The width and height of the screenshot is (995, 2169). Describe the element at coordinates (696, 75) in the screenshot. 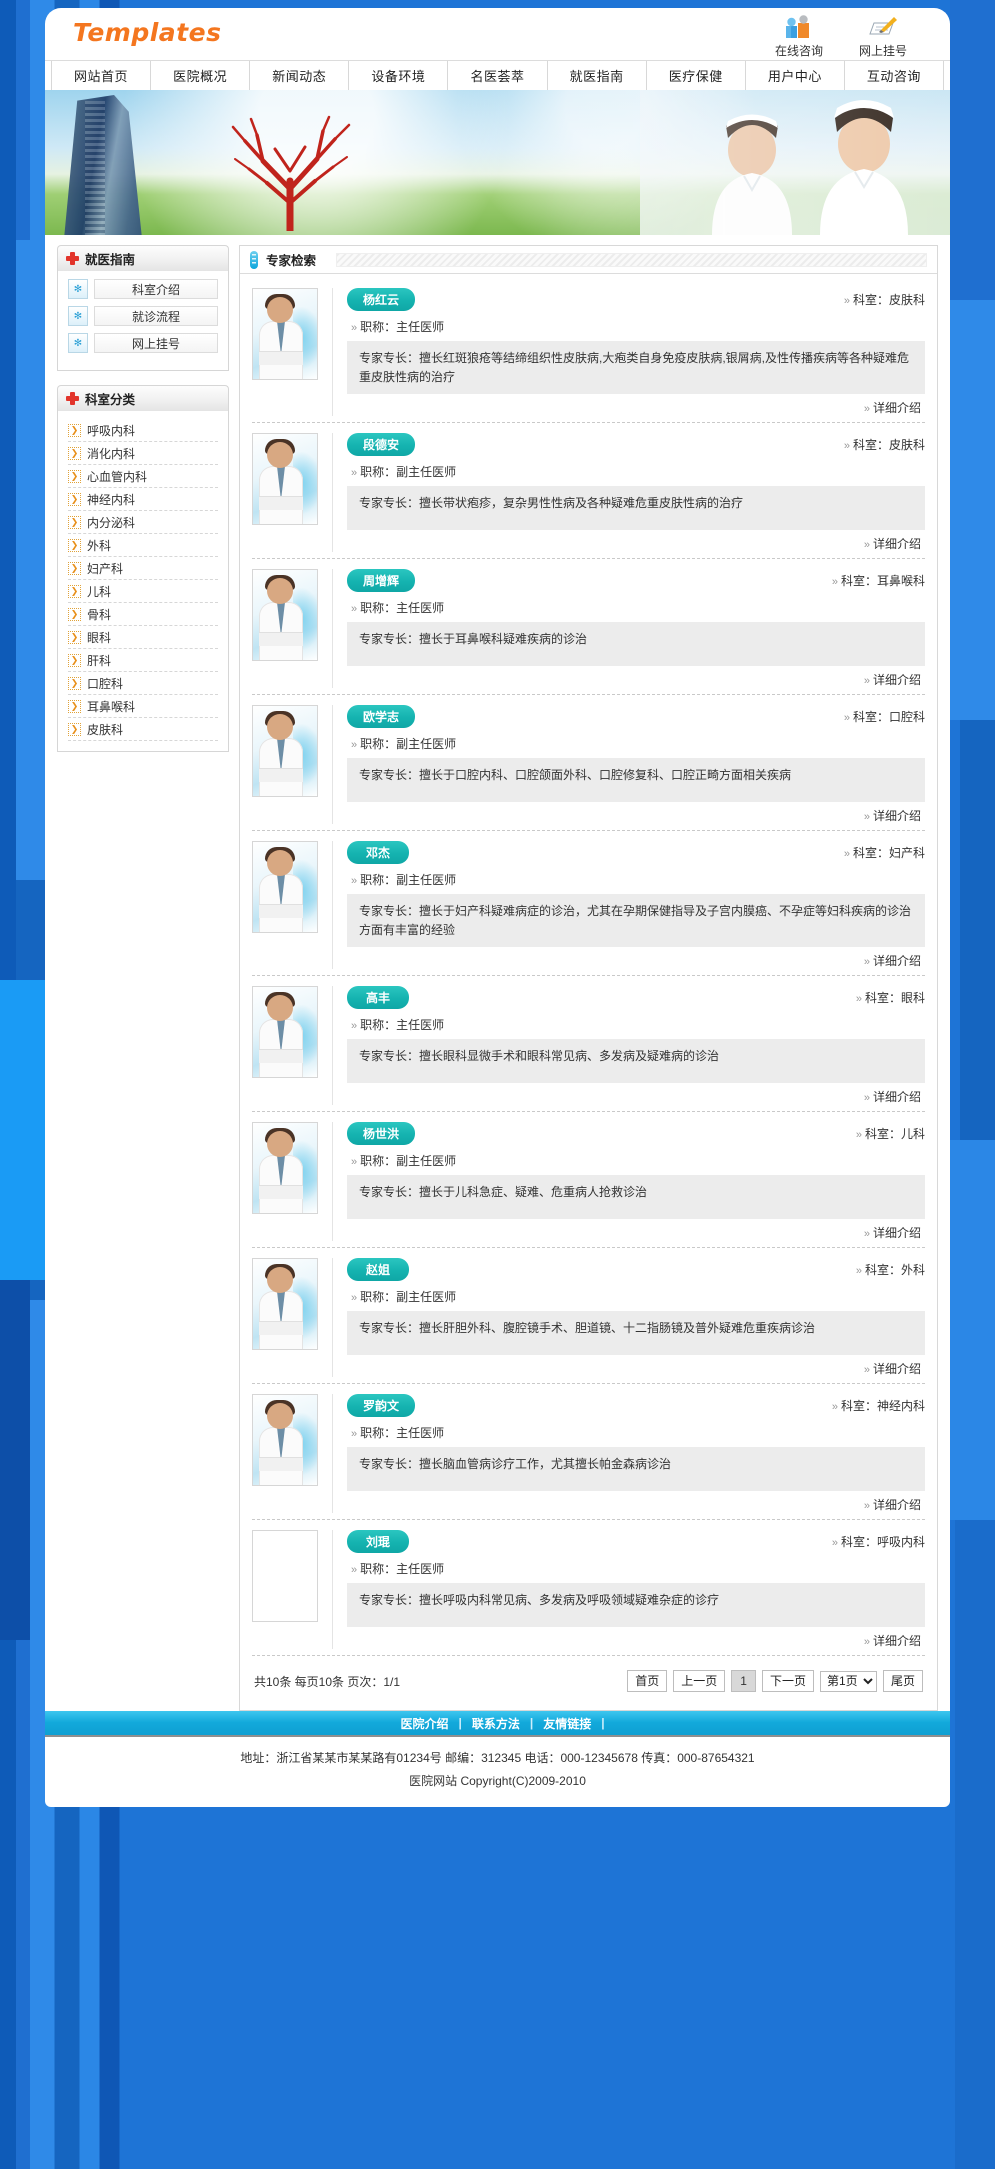

I see `nav-item-healthcare: 医疗保健` at that location.